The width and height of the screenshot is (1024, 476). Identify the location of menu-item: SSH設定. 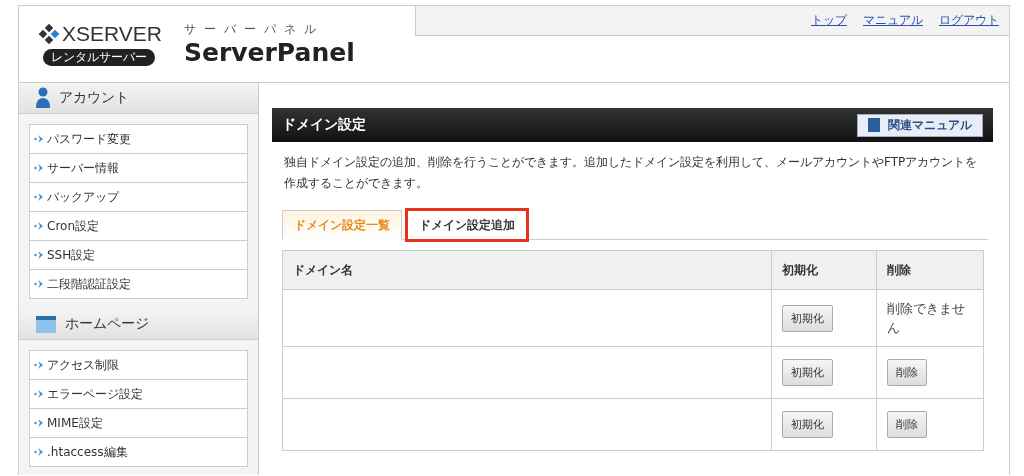
(138, 255).